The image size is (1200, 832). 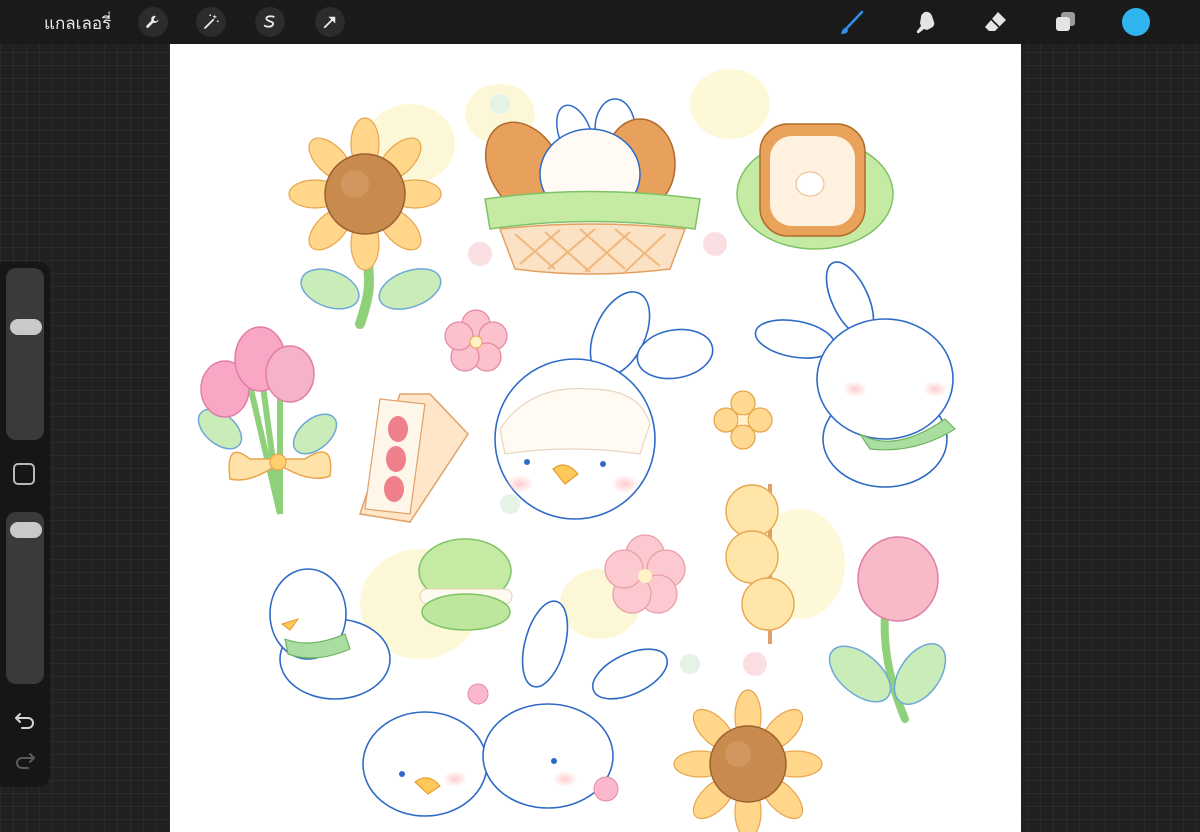 I want to click on brush-tool, so click(x=852, y=22).